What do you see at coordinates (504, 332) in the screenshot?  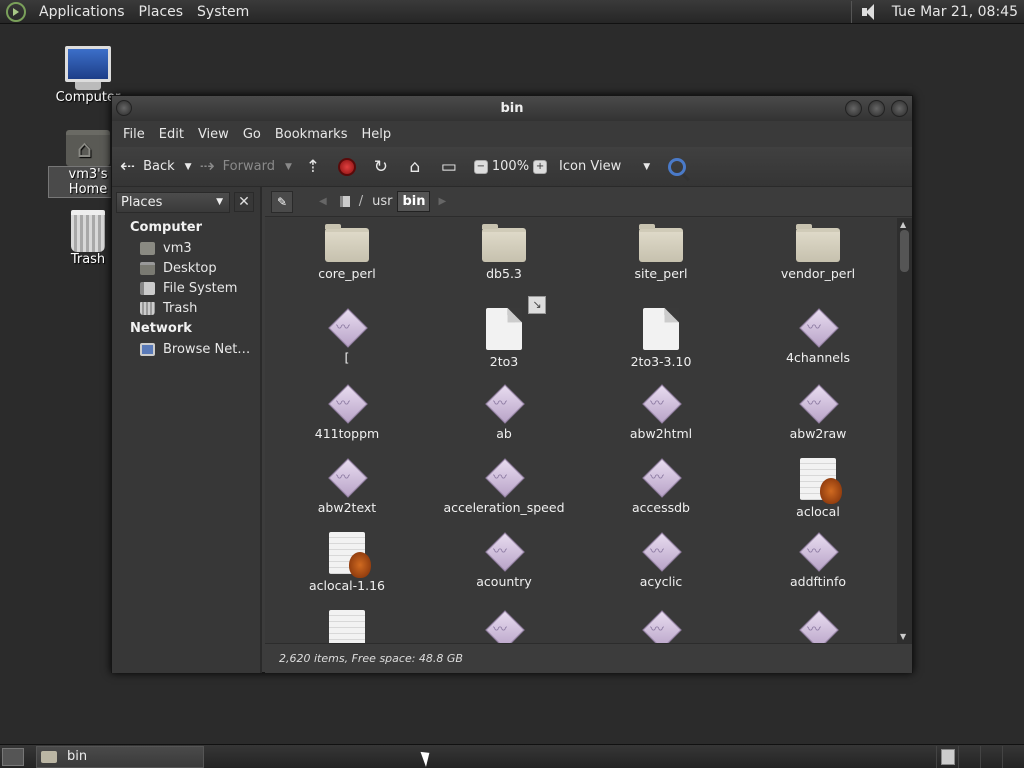 I see `file-item: ↘ 2to3` at bounding box center [504, 332].